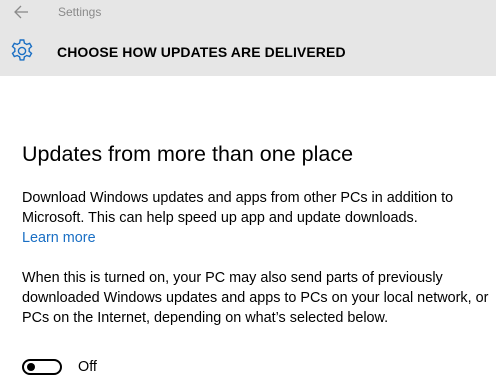  Describe the element at coordinates (42, 367) in the screenshot. I see `updates-toggle` at that location.